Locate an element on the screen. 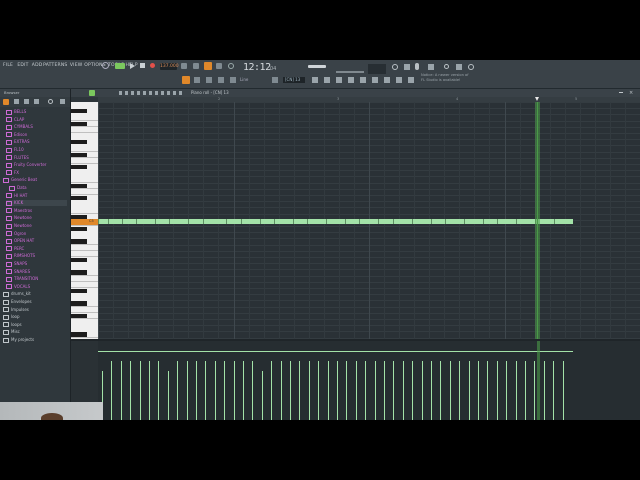  menu-edit: EDIT is located at coordinates (22, 65).